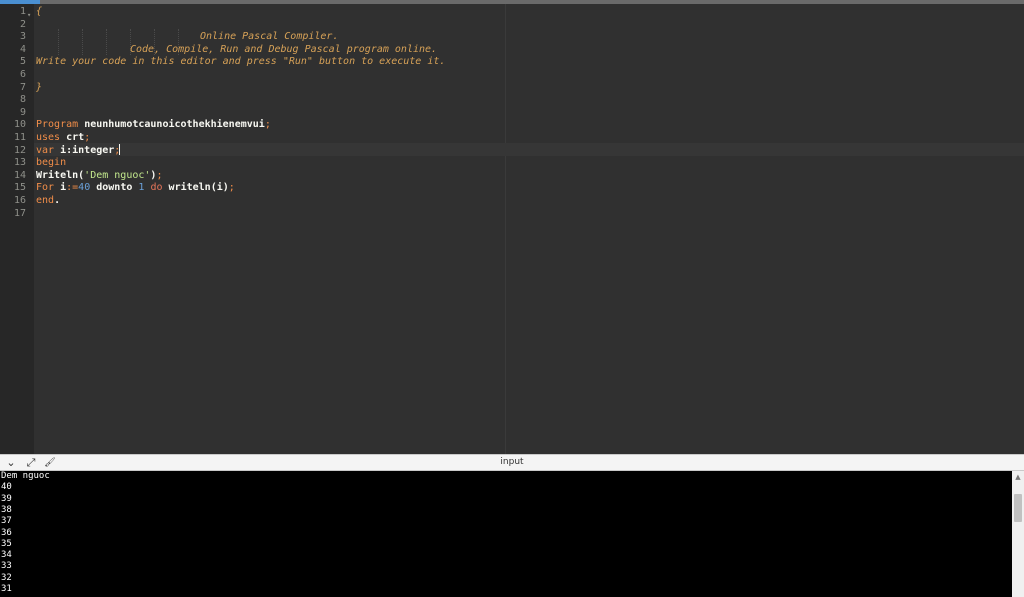 This screenshot has width=1024, height=597. Describe the element at coordinates (174, 125) in the screenshot. I see `program-name: neunhumotcaunoicothekhienemvui` at that location.